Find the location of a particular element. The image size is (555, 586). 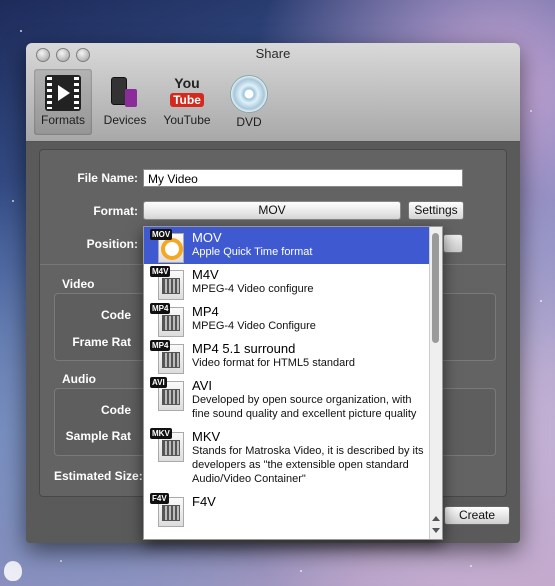

file-name-label: File Name: is located at coordinates (107, 178).